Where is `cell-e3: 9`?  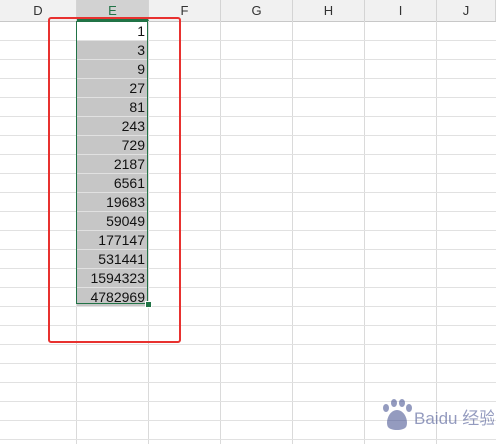 cell-e3: 9 is located at coordinates (112, 69).